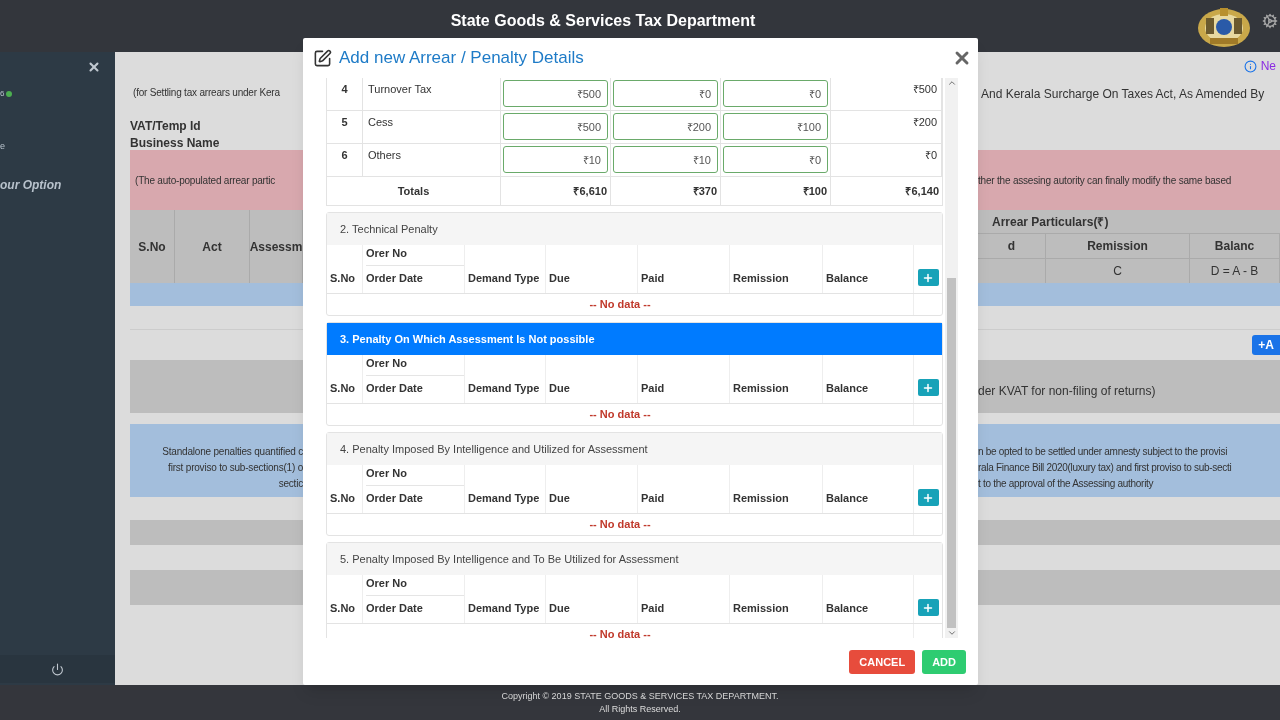 This screenshot has height=720, width=1280. I want to click on gear-icon, so click(1270, 21).